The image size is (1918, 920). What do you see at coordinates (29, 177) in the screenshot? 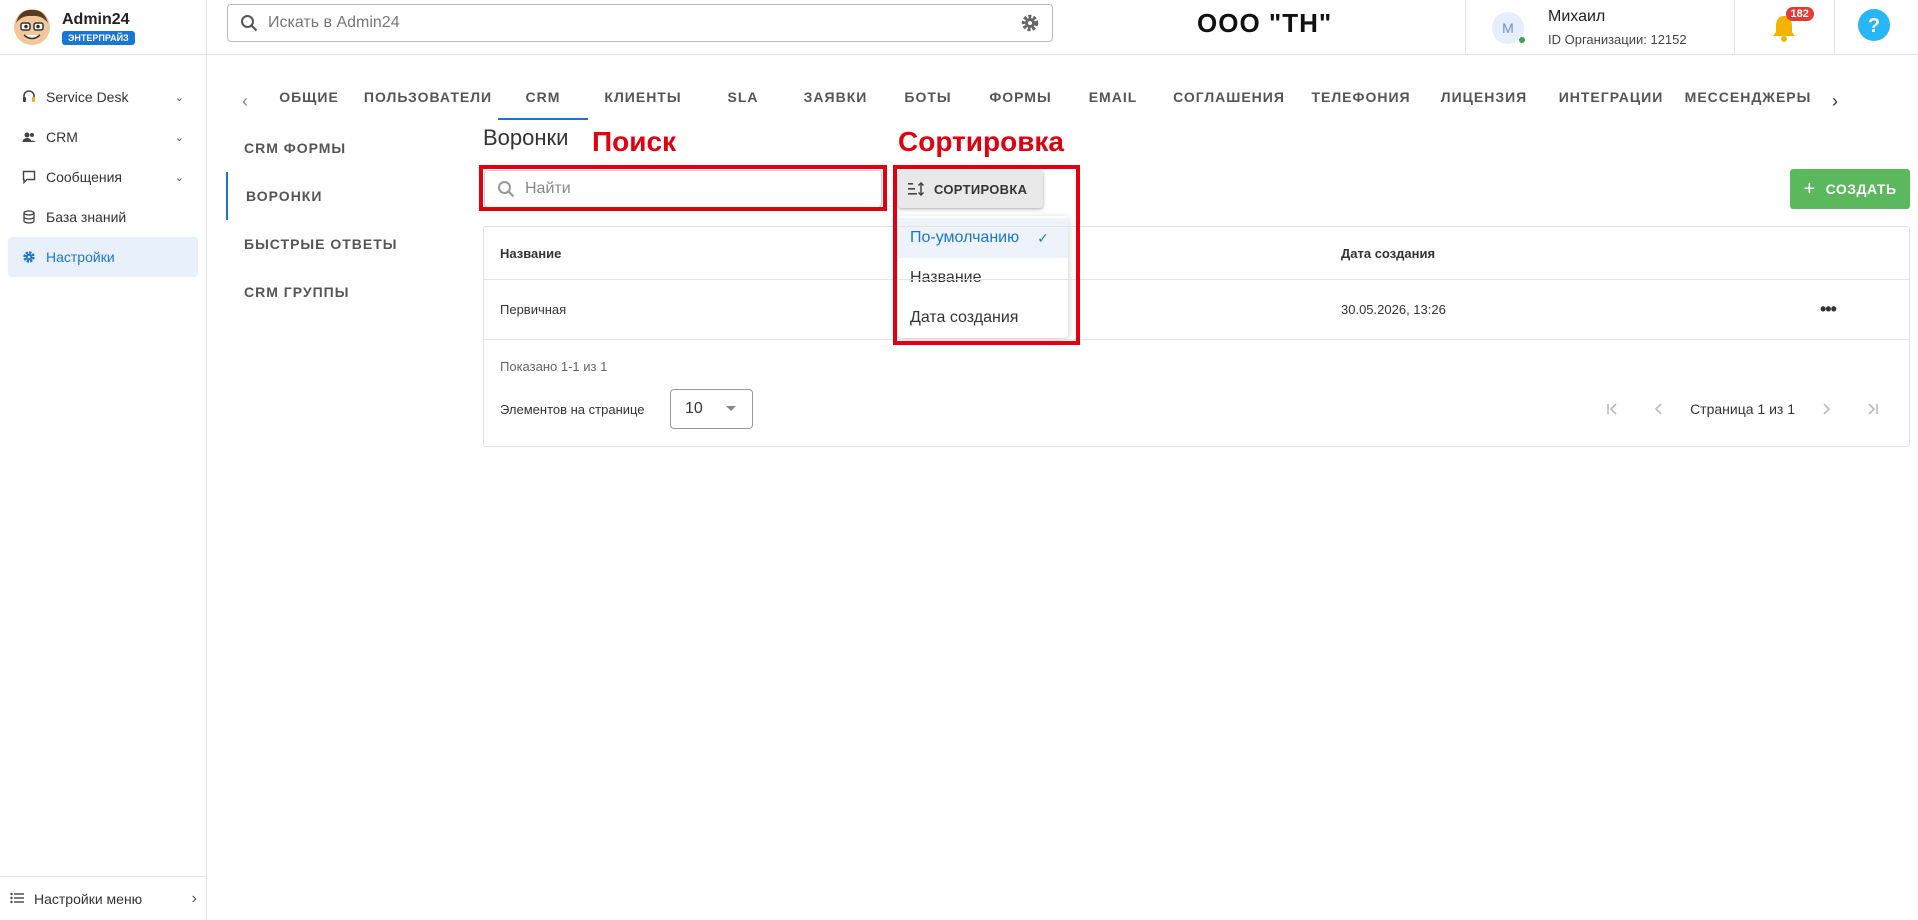
I see `message-icon` at bounding box center [29, 177].